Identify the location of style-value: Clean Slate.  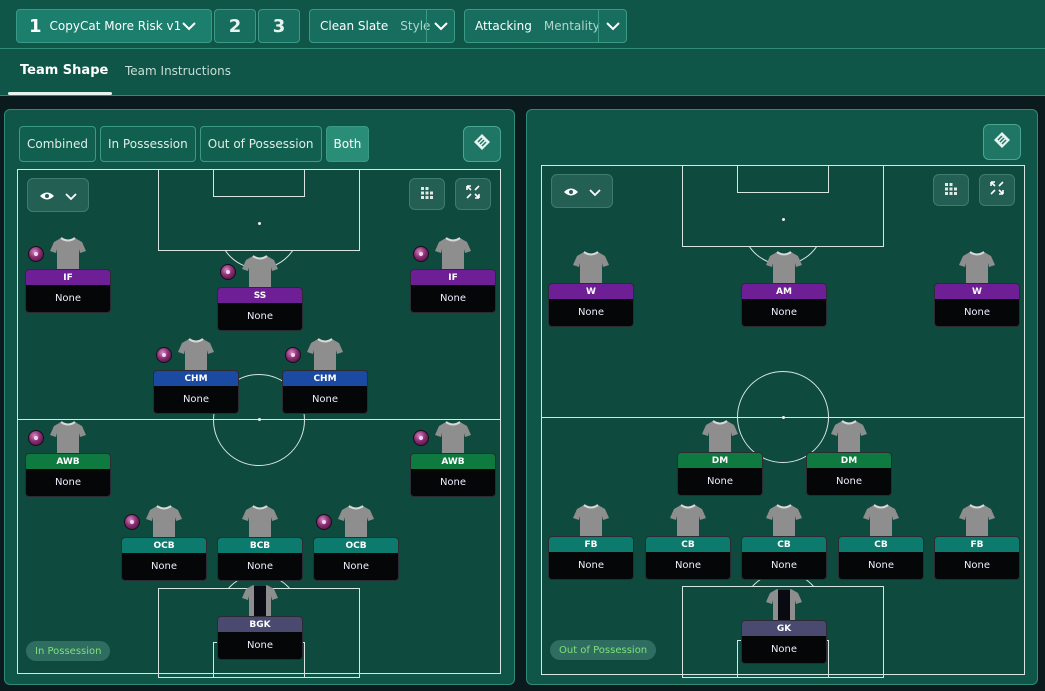
(354, 26).